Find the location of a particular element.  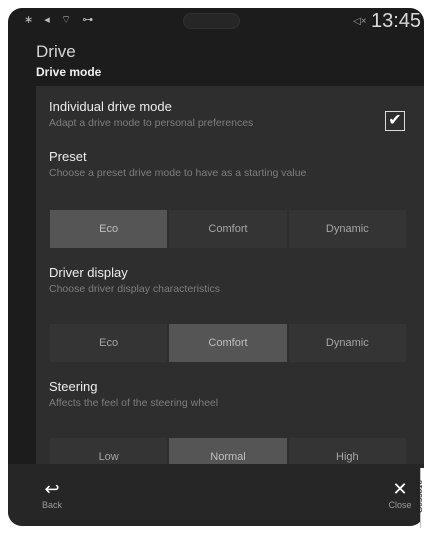

driver-display-selector: Eco Comfort Dynamic is located at coordinates (228, 343).